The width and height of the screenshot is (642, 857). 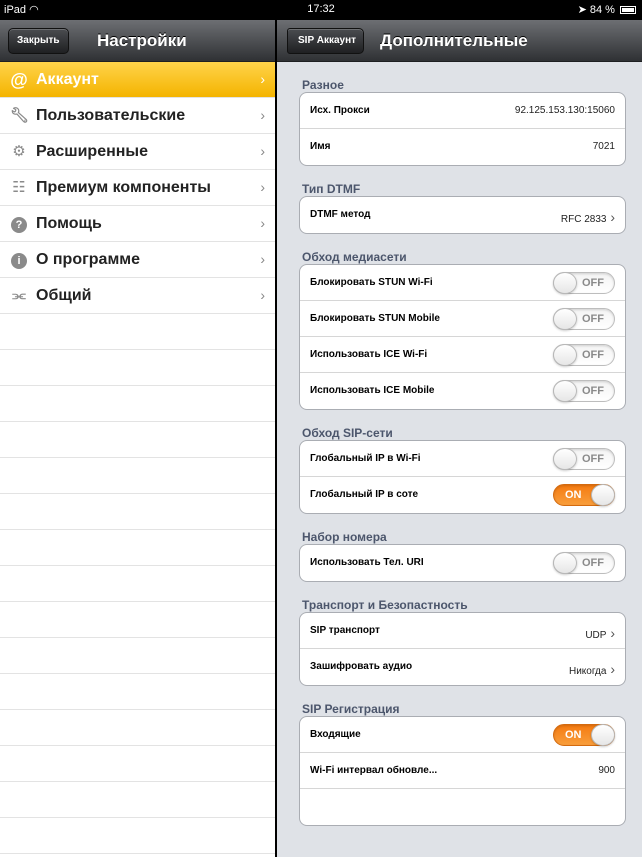 I want to click on group-dialing: Использовать Тел. URI OFF, so click(x=462, y=563).